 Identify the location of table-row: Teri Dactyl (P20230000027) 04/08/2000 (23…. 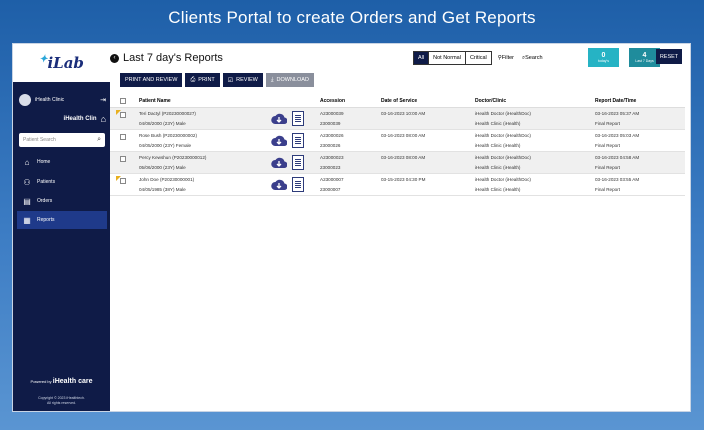
(397, 119).